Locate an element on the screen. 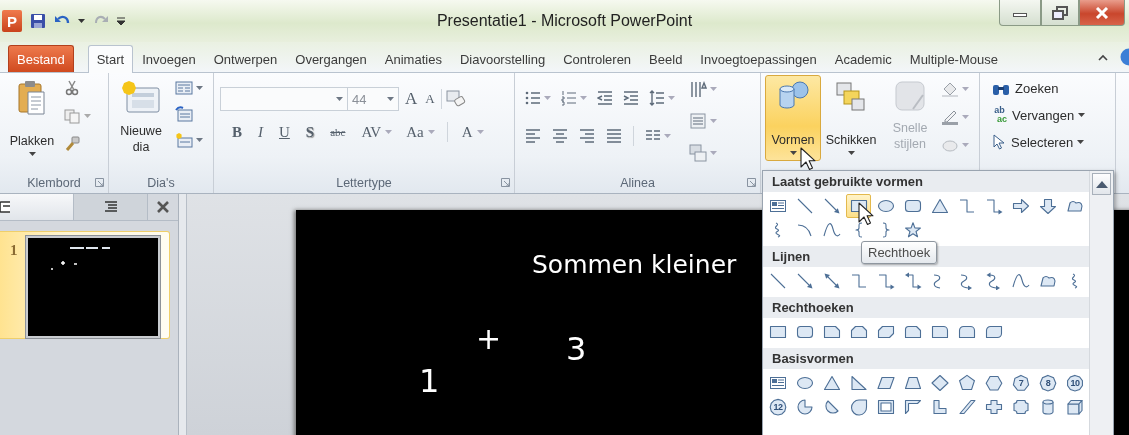 This screenshot has height=435, width=1129. ribbon-tab: Controleren is located at coordinates (597, 58).